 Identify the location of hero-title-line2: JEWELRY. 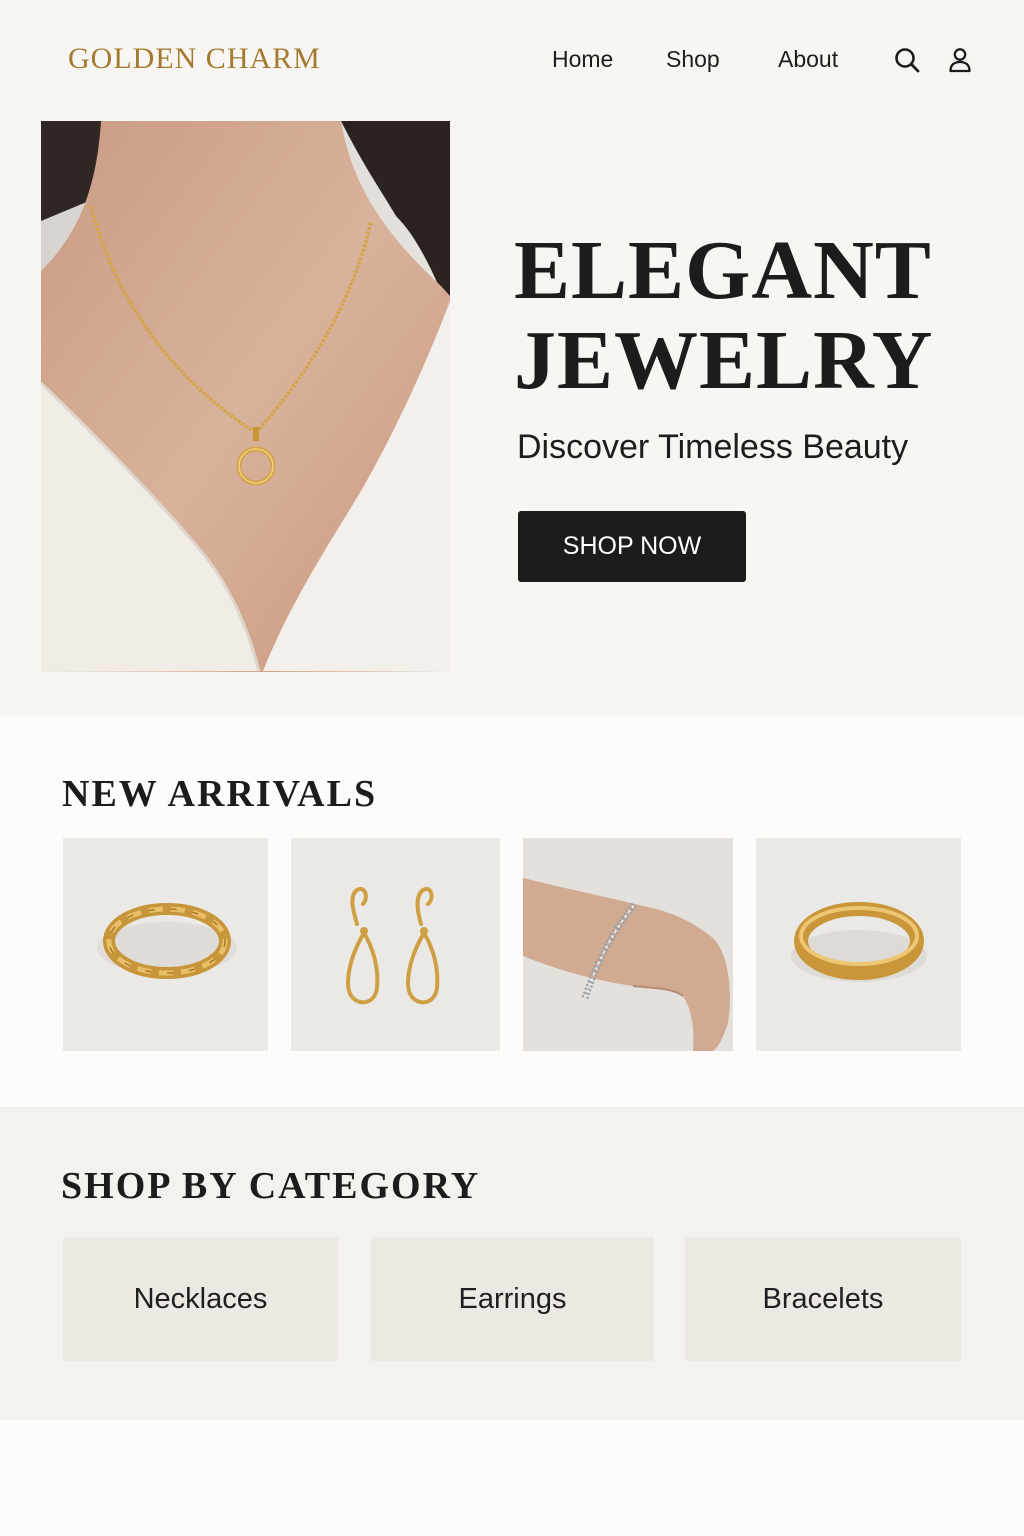
(724, 360).